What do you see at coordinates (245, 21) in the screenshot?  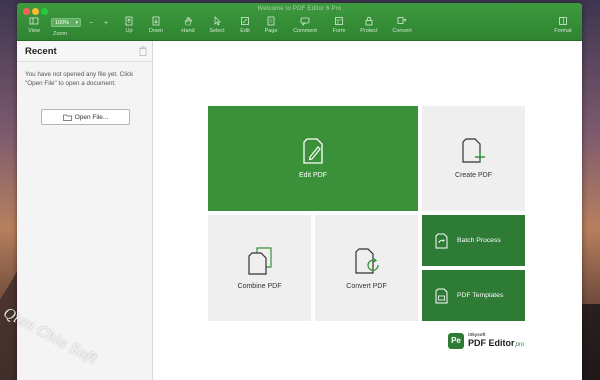 I see `edit-icon` at bounding box center [245, 21].